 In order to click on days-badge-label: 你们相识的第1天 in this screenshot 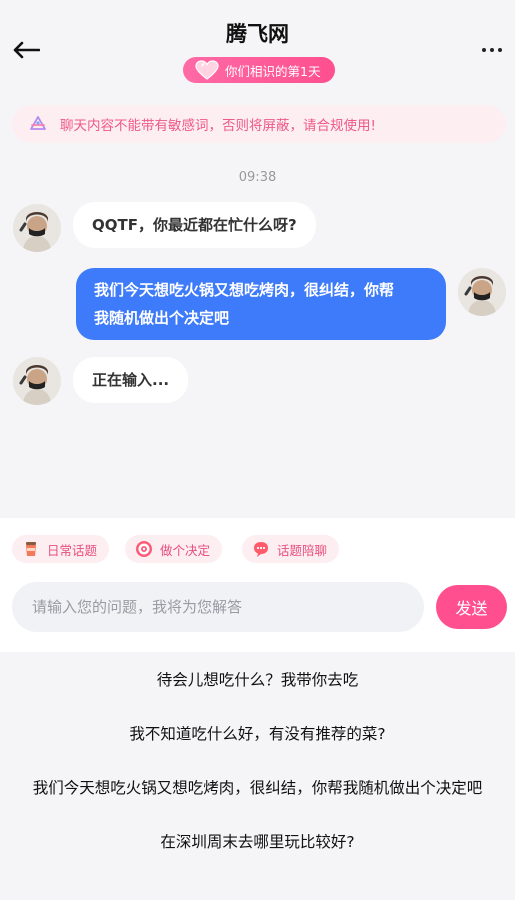, I will do `click(273, 71)`.